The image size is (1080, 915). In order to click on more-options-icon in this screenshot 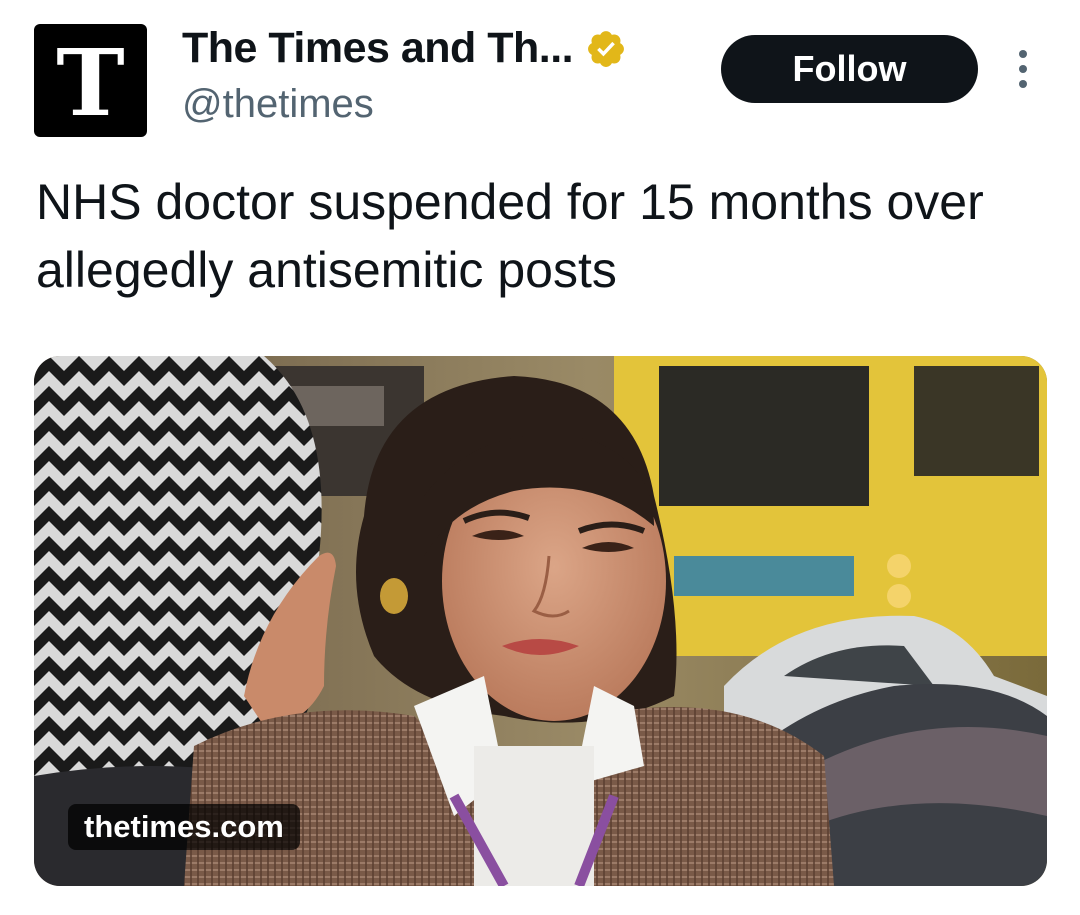, I will do `click(1023, 69)`.